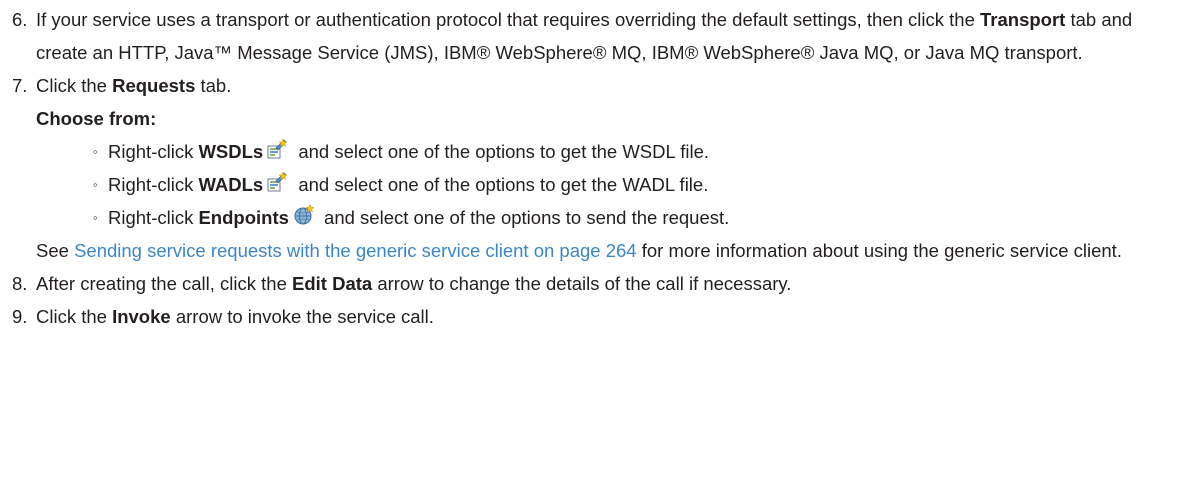  I want to click on choose-from-label: Choose from:, so click(96, 118).